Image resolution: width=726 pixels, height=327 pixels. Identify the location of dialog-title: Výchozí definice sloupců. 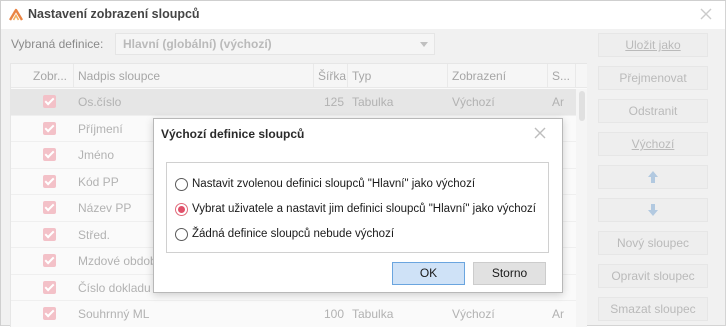
(233, 134).